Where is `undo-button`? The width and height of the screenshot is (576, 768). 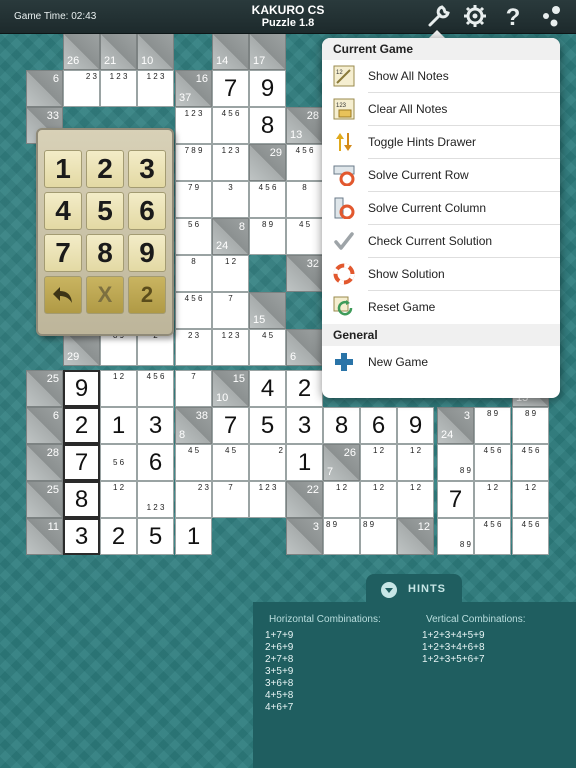
undo-button is located at coordinates (63, 295).